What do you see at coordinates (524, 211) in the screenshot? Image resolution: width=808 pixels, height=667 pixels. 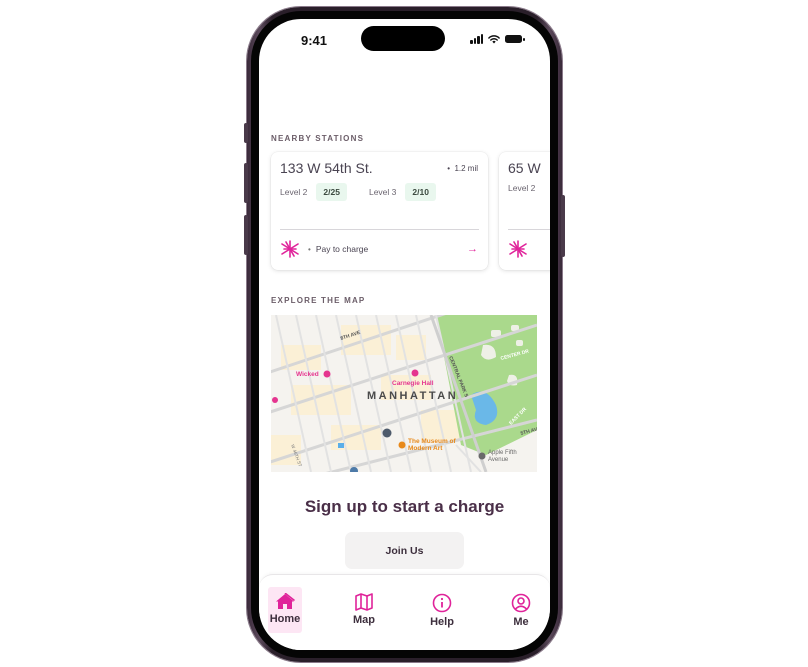 I see `station-card: 65 W Level 2` at bounding box center [524, 211].